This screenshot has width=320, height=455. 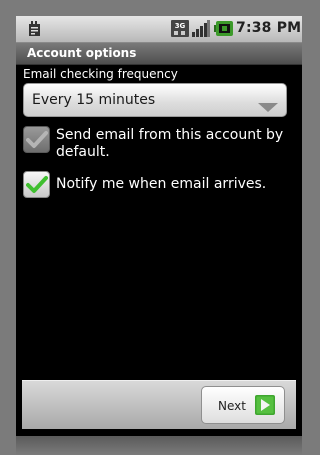 I want to click on dropdown-arrow-icon, so click(x=268, y=106).